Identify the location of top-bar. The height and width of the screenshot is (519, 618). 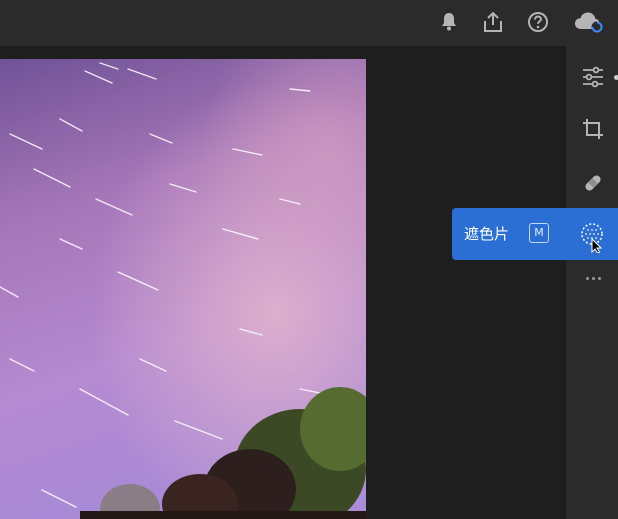
(309, 23).